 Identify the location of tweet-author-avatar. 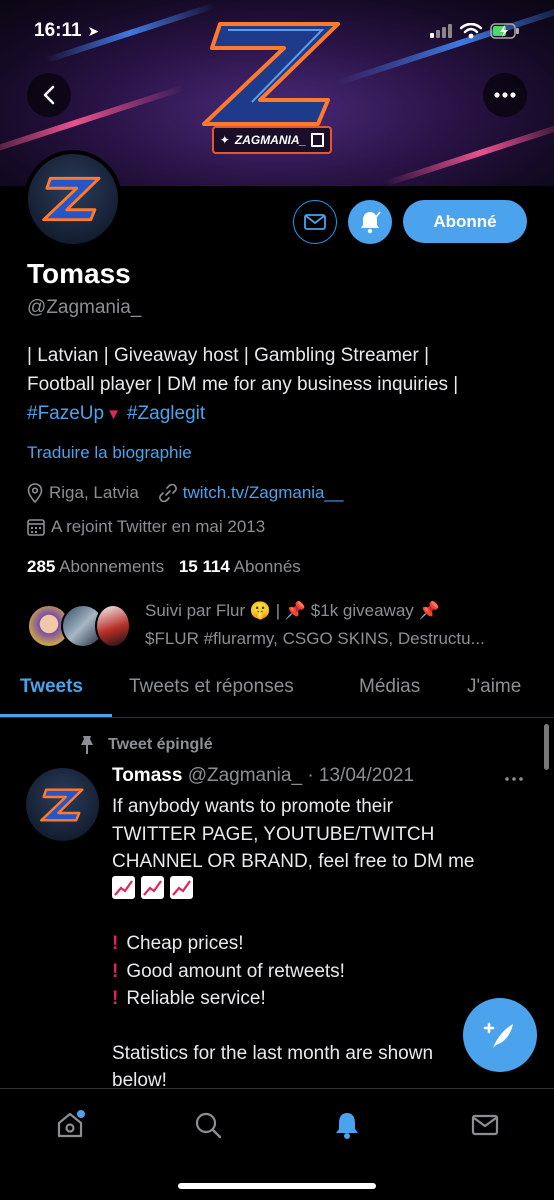
(62, 804).